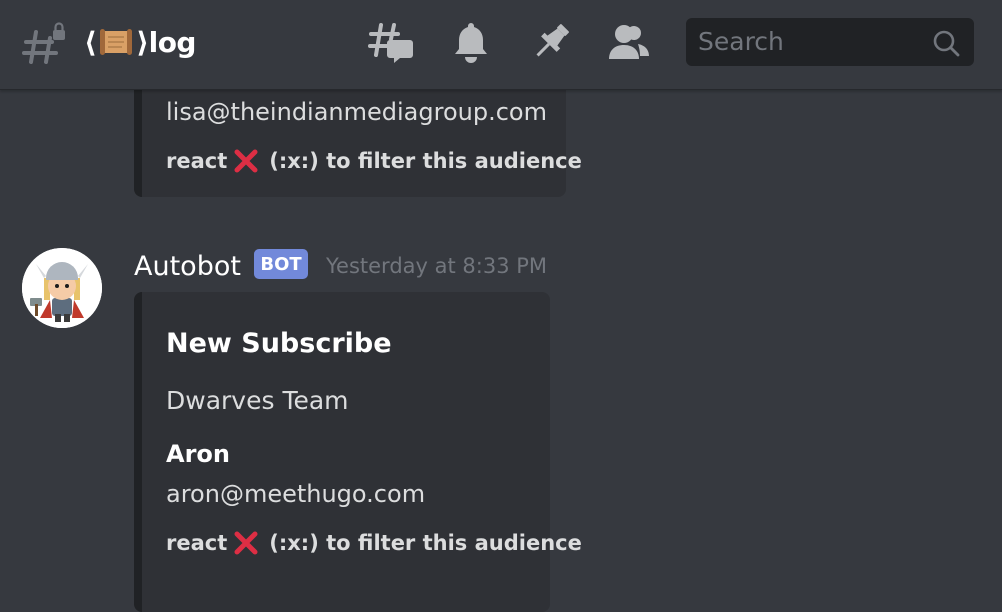 Image resolution: width=1002 pixels, height=612 pixels. Describe the element at coordinates (279, 343) in the screenshot. I see `embed-title: New Subscribe` at that location.